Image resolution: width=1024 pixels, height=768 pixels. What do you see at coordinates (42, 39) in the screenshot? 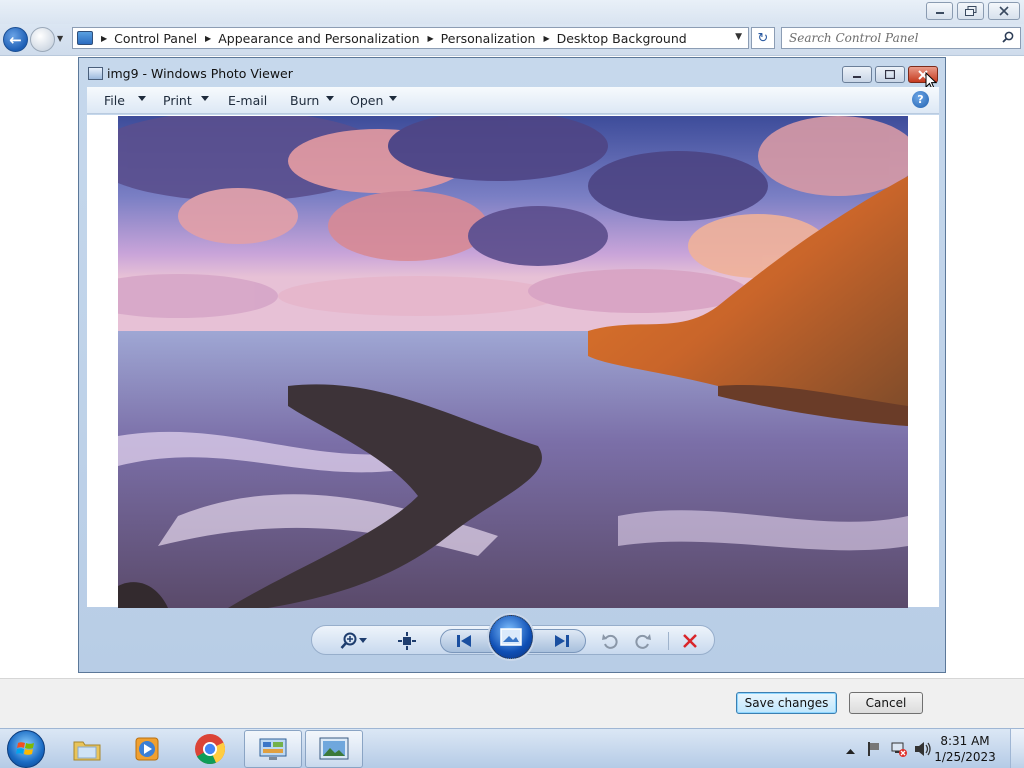
I see `forward-button` at bounding box center [42, 39].